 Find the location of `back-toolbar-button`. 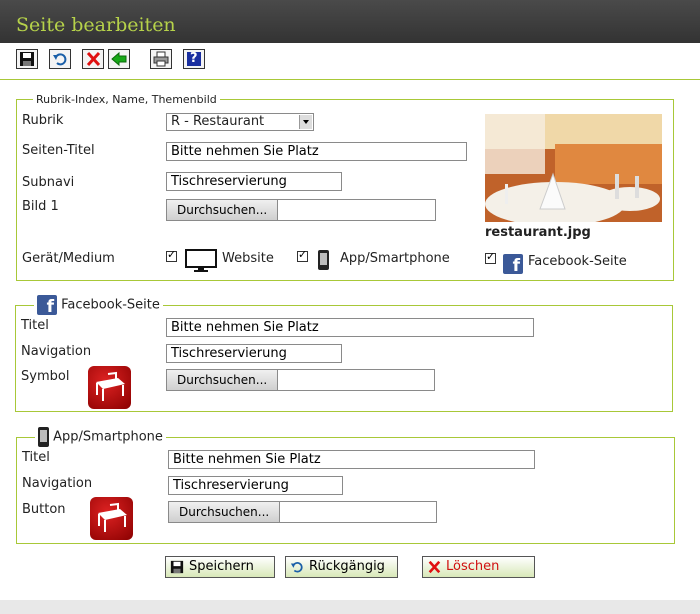

back-toolbar-button is located at coordinates (119, 59).